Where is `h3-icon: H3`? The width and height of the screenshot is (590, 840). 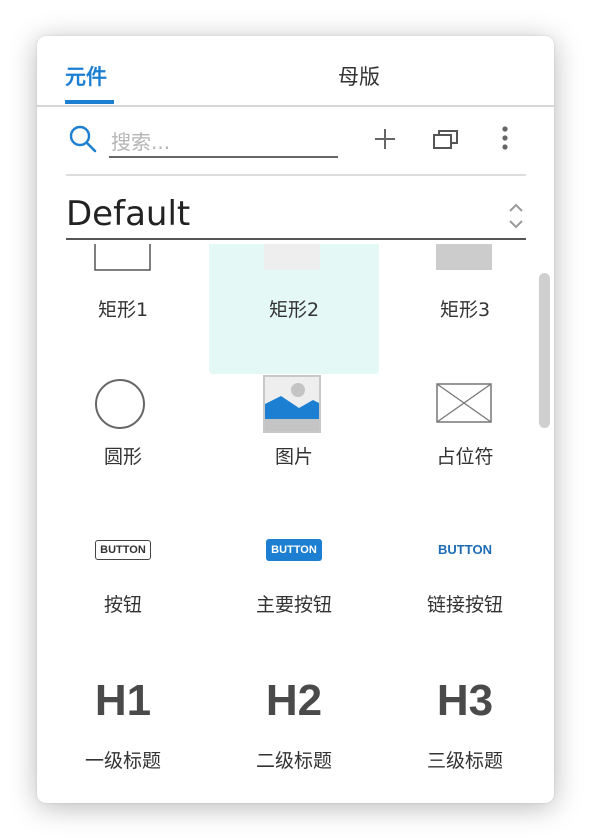
h3-icon: H3 is located at coordinates (465, 700).